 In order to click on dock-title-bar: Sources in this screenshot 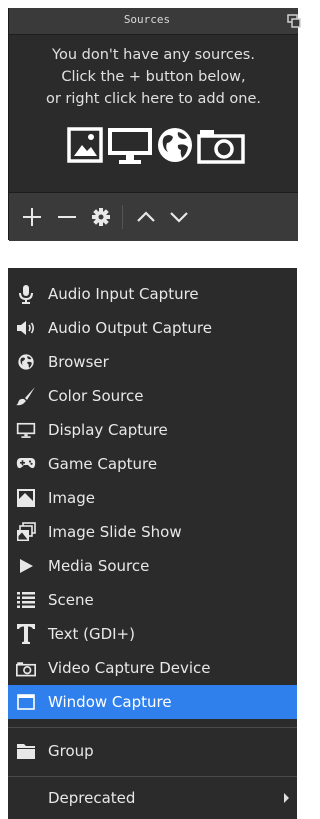, I will do `click(155, 21)`.